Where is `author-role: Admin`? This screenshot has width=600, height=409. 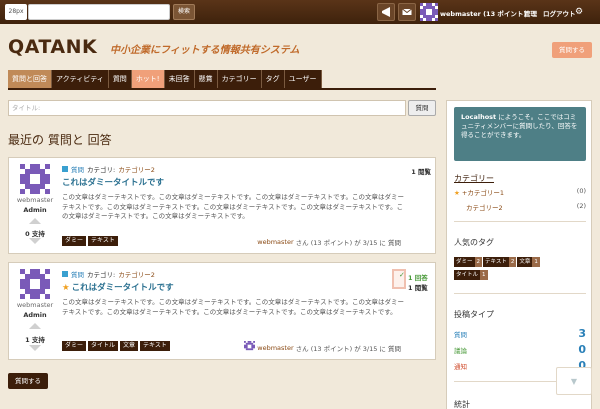 author-role: Admin is located at coordinates (35, 210).